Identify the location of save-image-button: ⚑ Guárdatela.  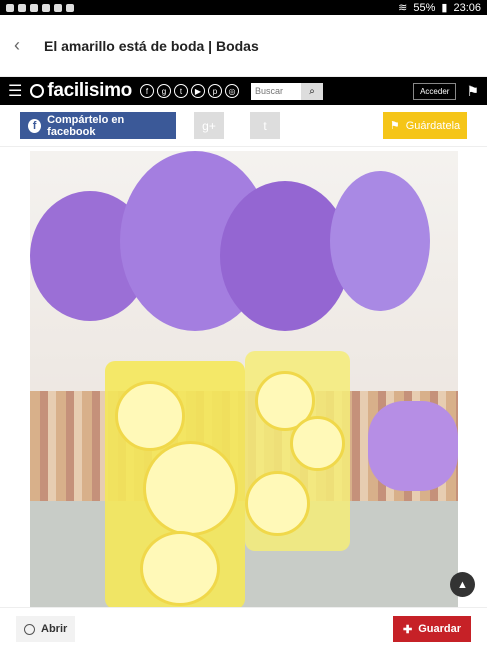
(425, 125).